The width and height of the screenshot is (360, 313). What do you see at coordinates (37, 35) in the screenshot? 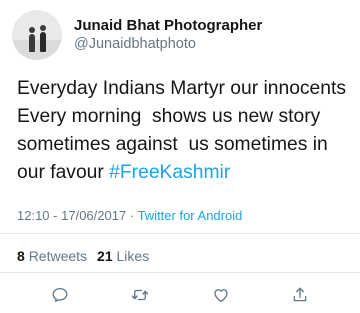
I see `avatar` at bounding box center [37, 35].